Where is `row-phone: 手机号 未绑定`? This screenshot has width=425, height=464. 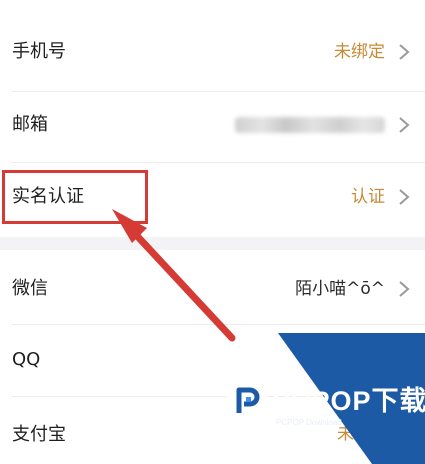
row-phone: 手机号 未绑定 is located at coordinates (212, 52).